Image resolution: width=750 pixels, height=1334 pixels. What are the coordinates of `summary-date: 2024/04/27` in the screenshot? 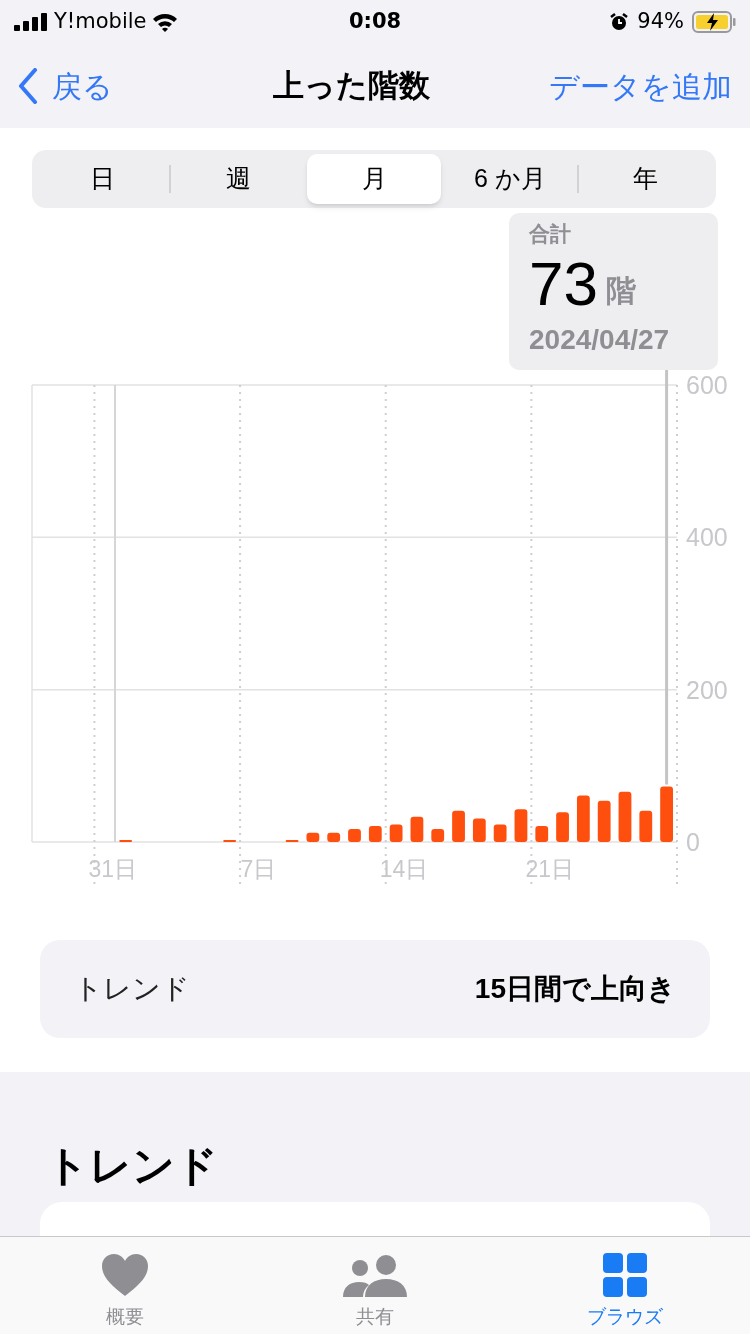 It's located at (600, 340).